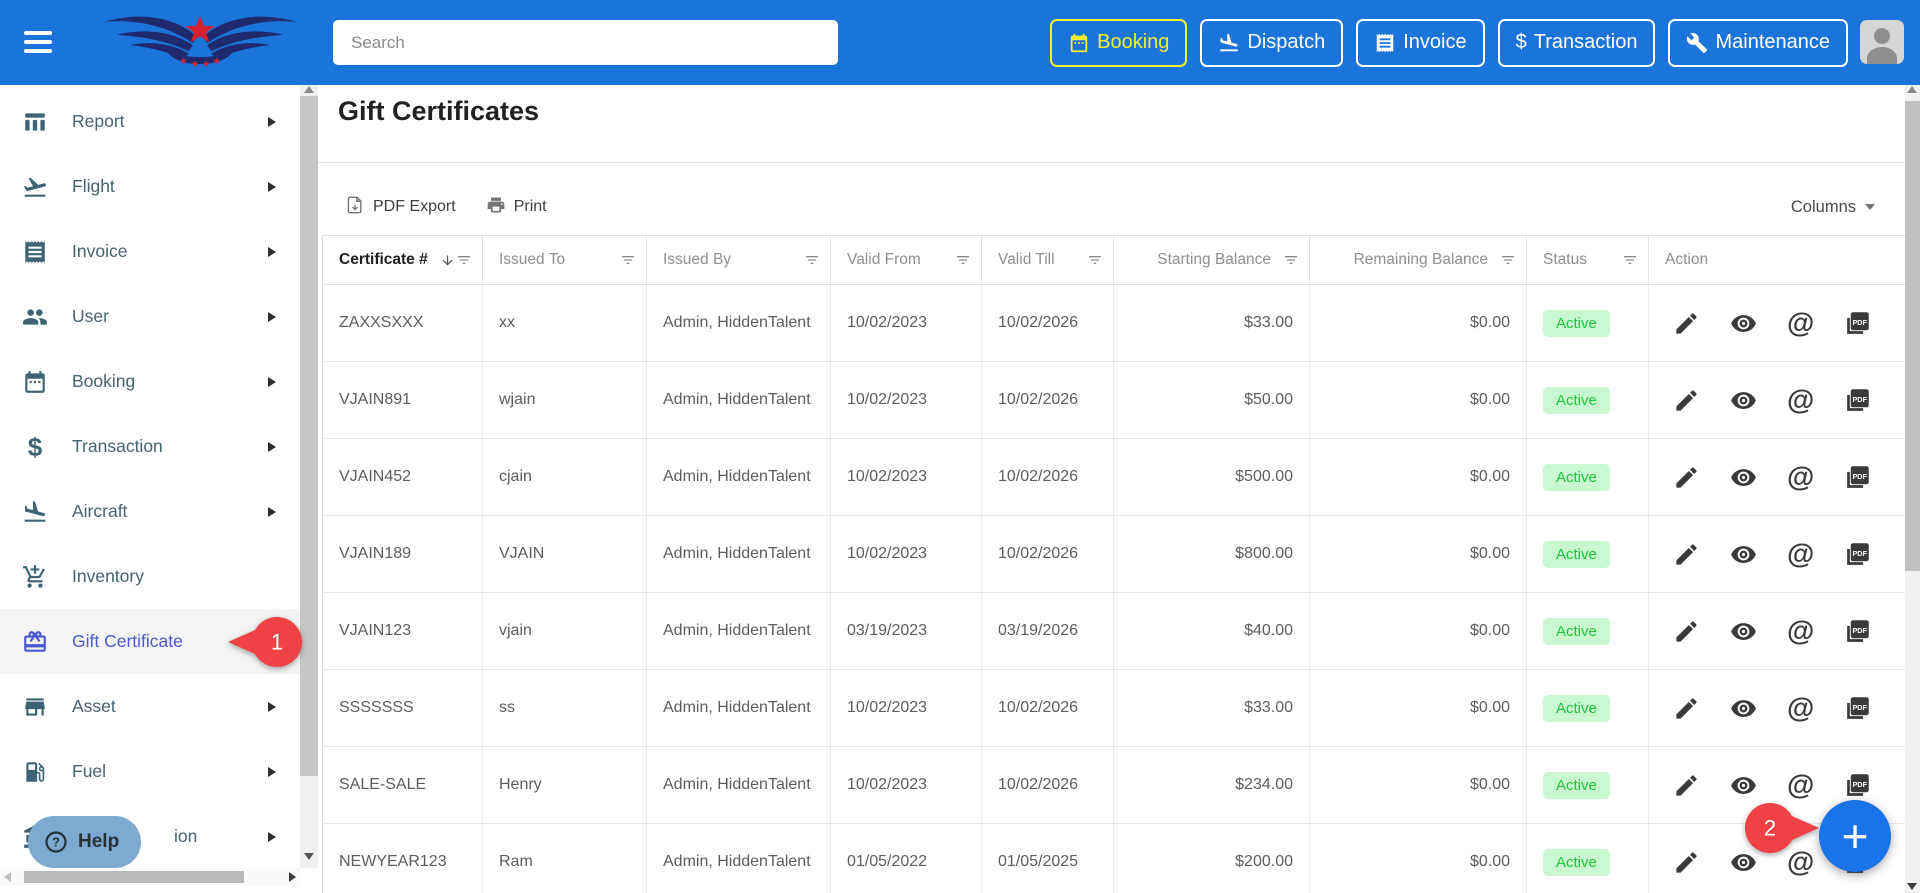 The width and height of the screenshot is (1920, 893). What do you see at coordinates (1212, 260) in the screenshot?
I see `column-header-starting-balance: Starting Balance` at bounding box center [1212, 260].